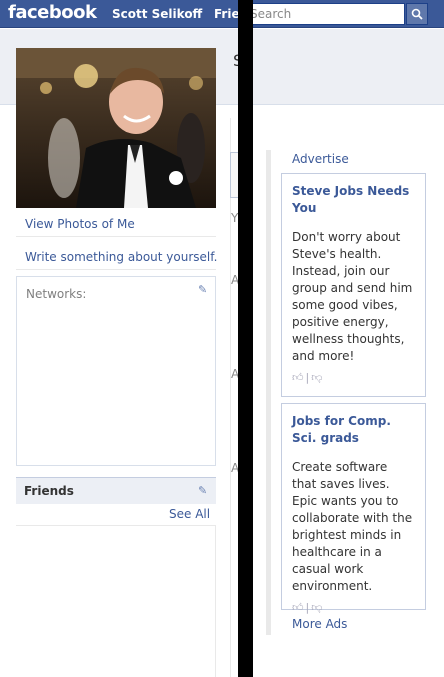 The image size is (444, 677). What do you see at coordinates (325, 14) in the screenshot?
I see `search-input: Search` at bounding box center [325, 14].